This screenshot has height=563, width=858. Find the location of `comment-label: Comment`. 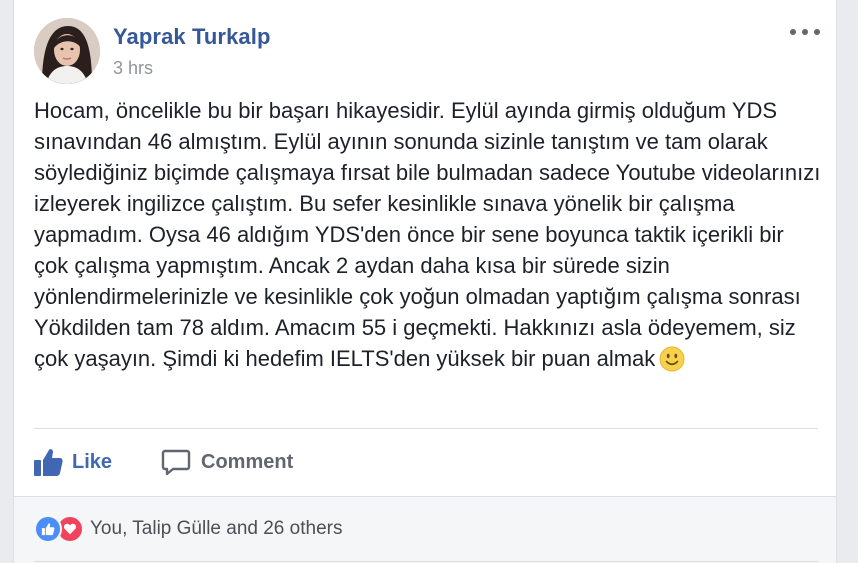

comment-label: Comment is located at coordinates (247, 461).